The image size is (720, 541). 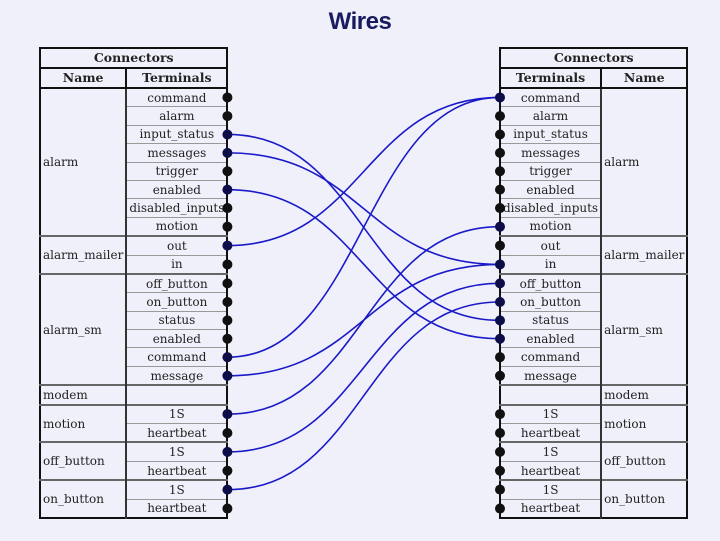 I want to click on table-row: out alarm_mailer, so click(x=594, y=254).